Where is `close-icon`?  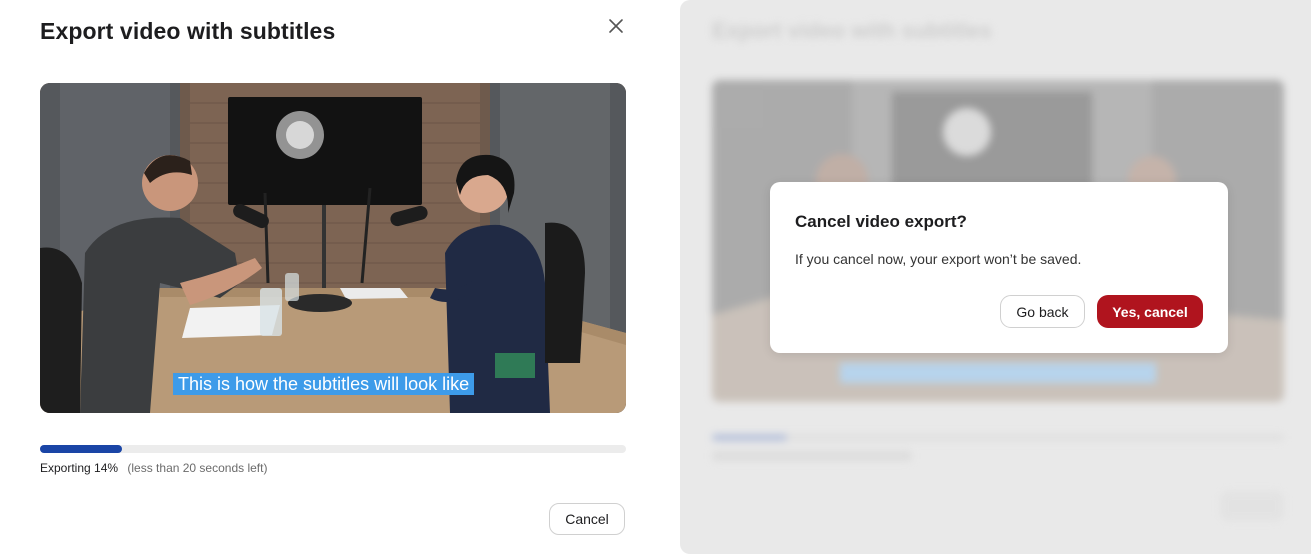
close-icon is located at coordinates (616, 26).